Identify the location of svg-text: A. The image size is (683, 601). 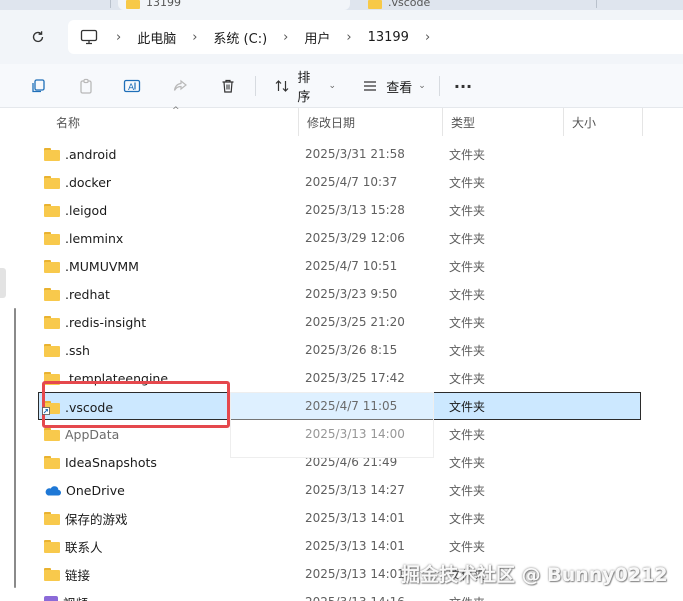
(131, 88).